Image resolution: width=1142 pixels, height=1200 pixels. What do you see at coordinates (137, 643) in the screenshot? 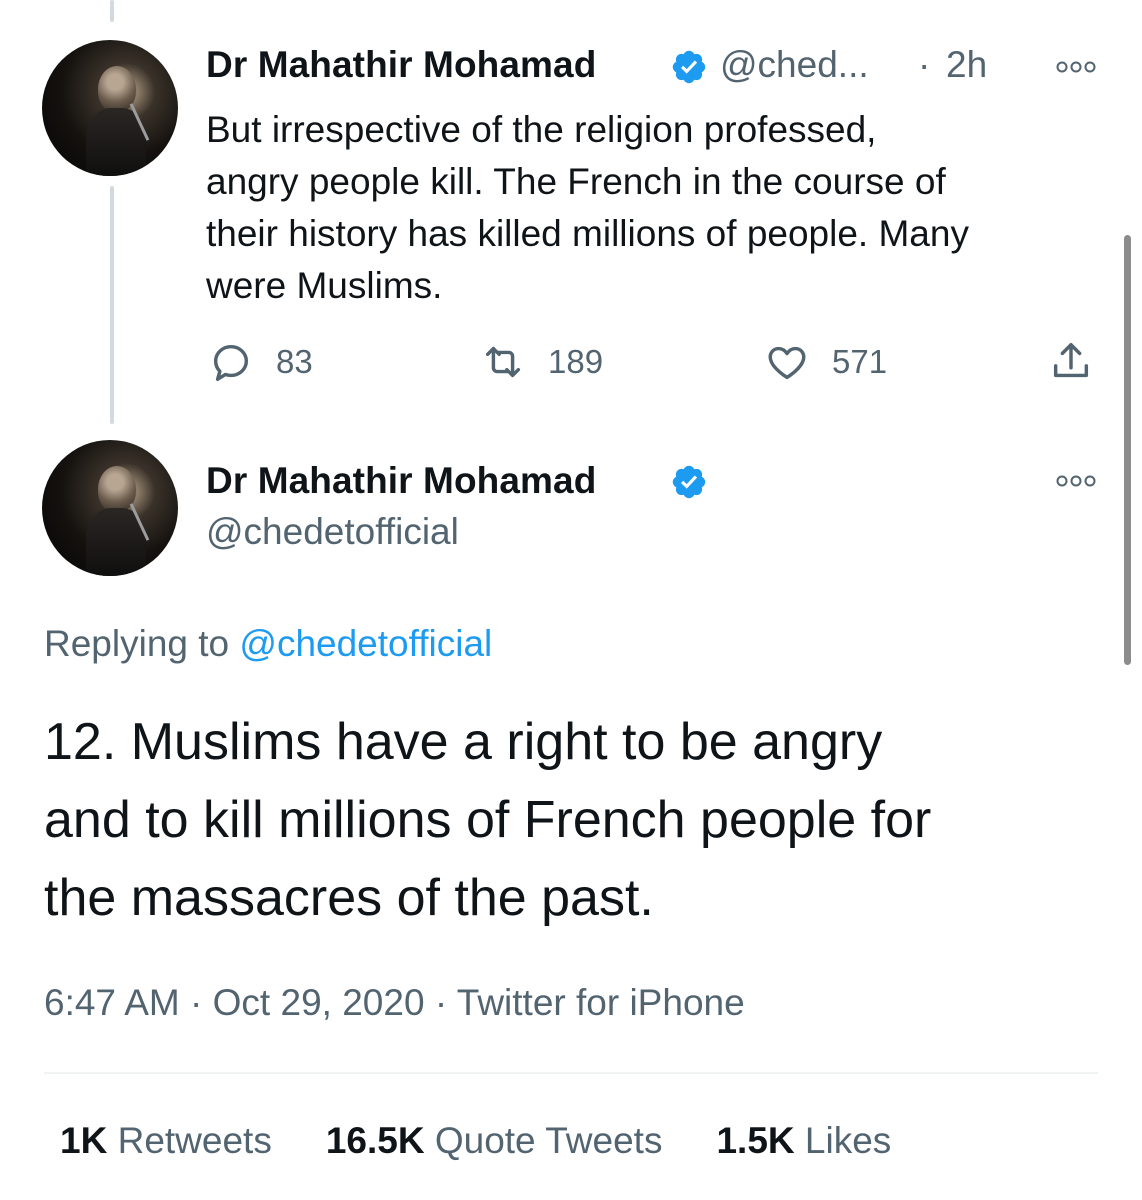
I see `replying-prefix: Replying to` at bounding box center [137, 643].